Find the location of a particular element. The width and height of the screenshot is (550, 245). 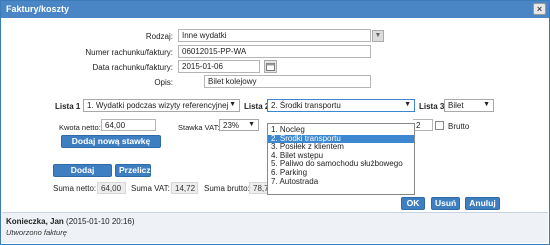

vat-select: 23% ▼ is located at coordinates (239, 125).